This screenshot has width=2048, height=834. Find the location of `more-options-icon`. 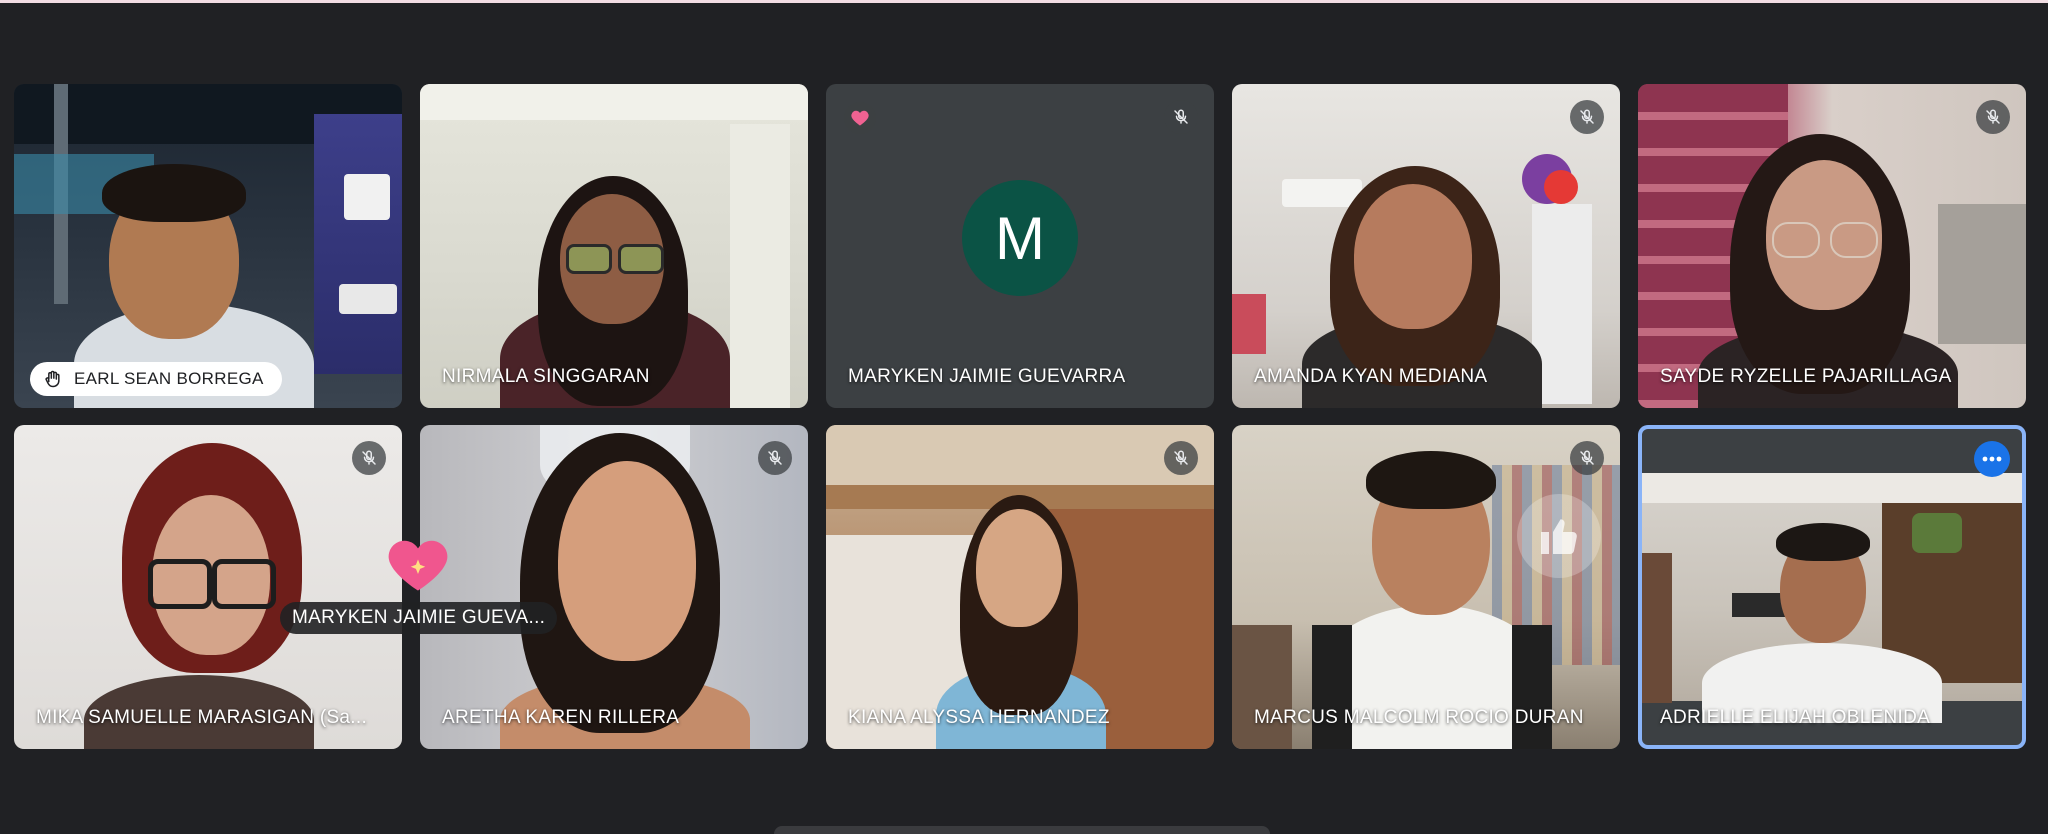

more-options-icon is located at coordinates (1992, 459).